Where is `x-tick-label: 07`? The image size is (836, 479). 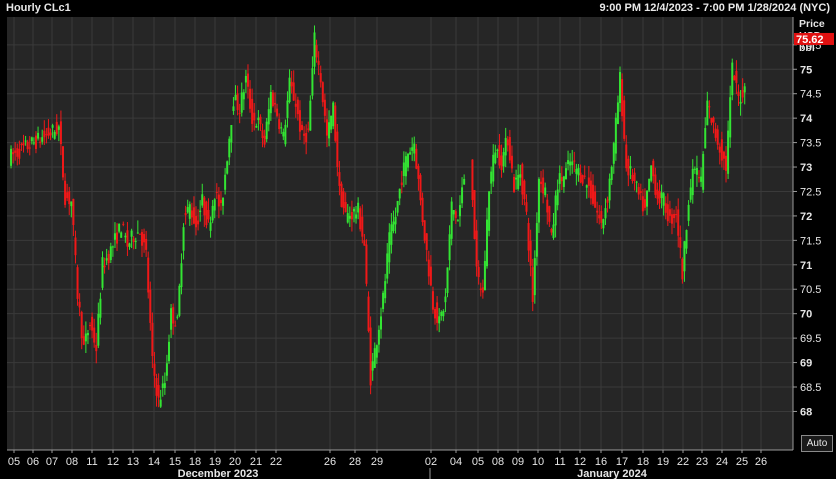 x-tick-label: 07 is located at coordinates (52, 462).